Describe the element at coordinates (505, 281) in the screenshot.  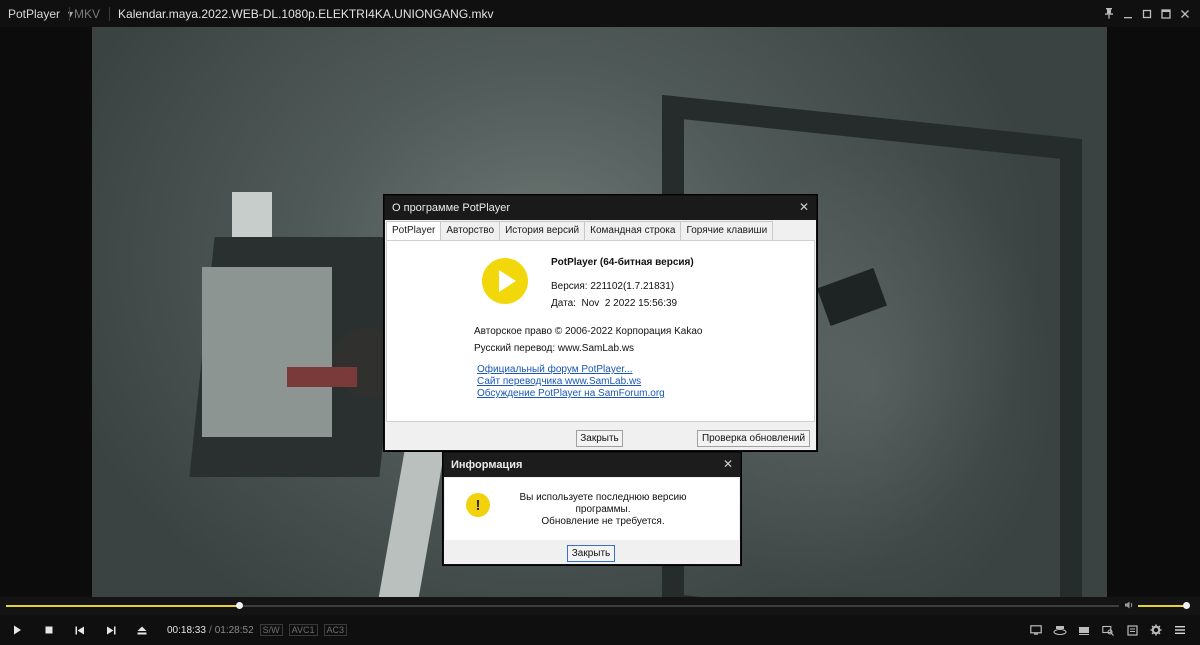
I see `potplayer-logo-icon` at that location.